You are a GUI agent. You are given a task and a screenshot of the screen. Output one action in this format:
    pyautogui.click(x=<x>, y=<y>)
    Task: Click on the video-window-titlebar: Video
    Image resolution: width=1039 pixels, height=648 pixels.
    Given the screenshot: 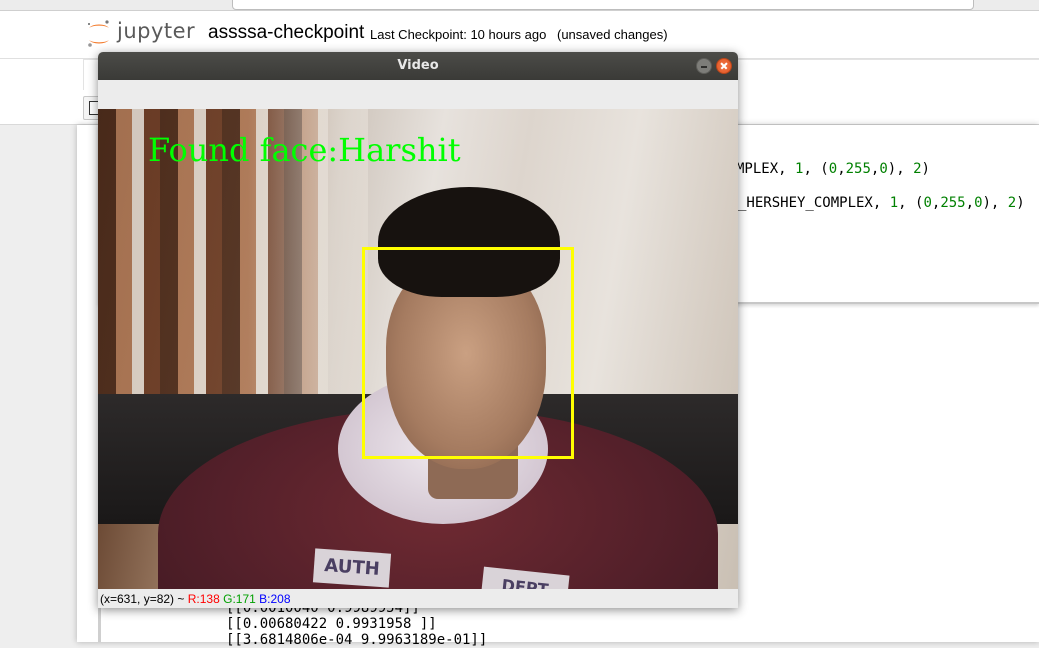 What is the action you would take?
    pyautogui.click(x=418, y=66)
    